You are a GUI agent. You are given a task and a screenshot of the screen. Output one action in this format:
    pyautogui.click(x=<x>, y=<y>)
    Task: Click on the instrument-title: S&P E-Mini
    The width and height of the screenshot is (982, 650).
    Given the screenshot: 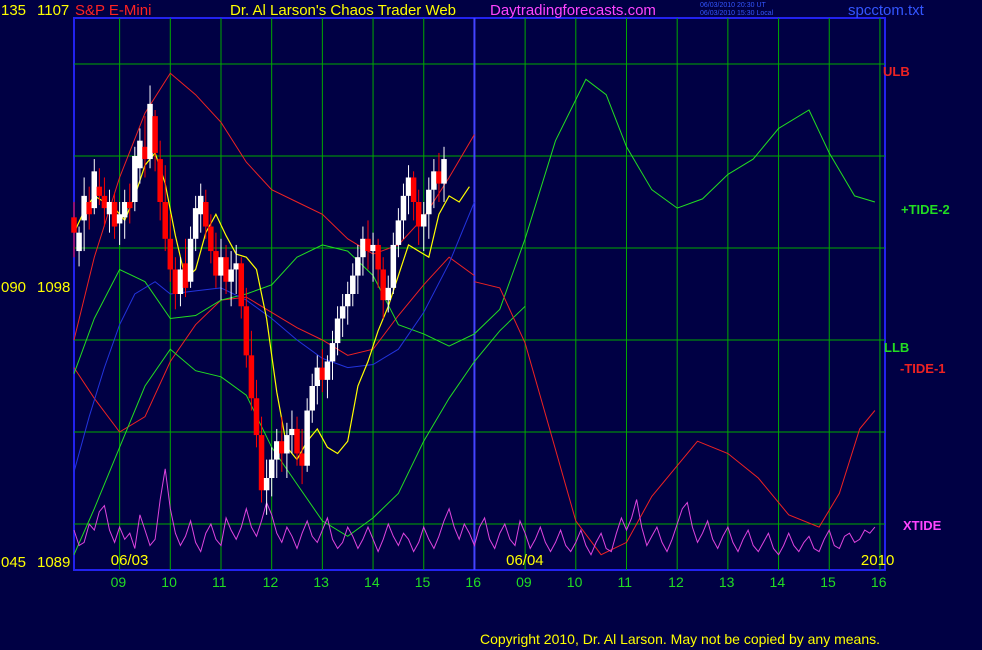 What is the action you would take?
    pyautogui.click(x=113, y=10)
    